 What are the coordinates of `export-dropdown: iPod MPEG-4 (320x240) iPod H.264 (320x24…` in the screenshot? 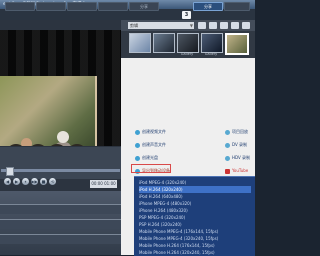 It's located at (194, 216).